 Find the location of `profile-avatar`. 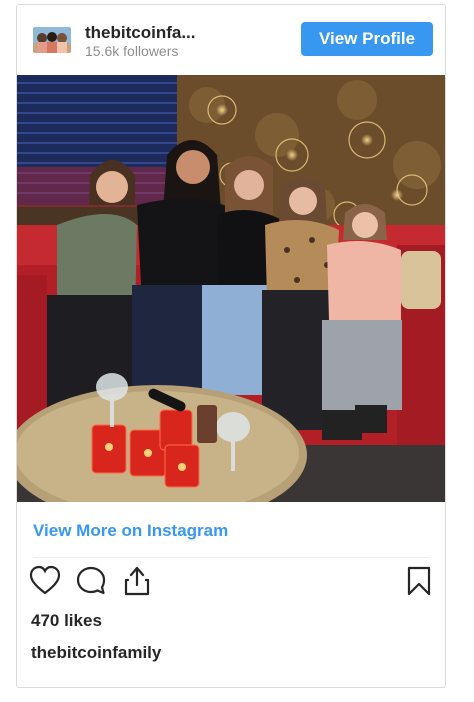

profile-avatar is located at coordinates (52, 40).